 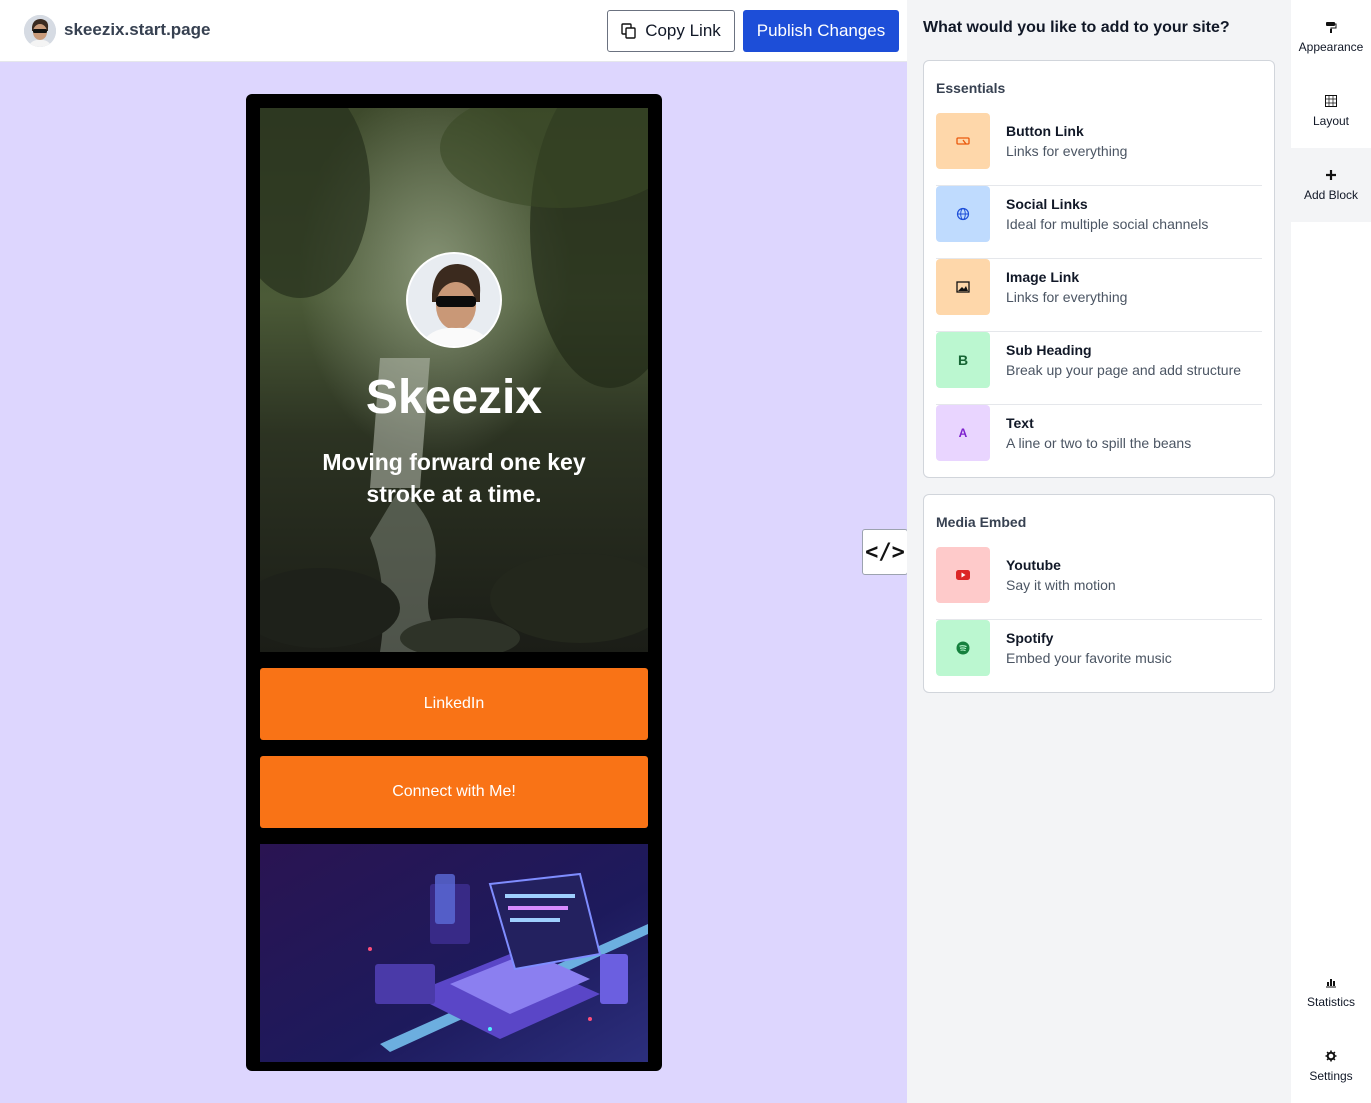 What do you see at coordinates (971, 88) in the screenshot?
I see `essentials-heading: Essentials` at bounding box center [971, 88].